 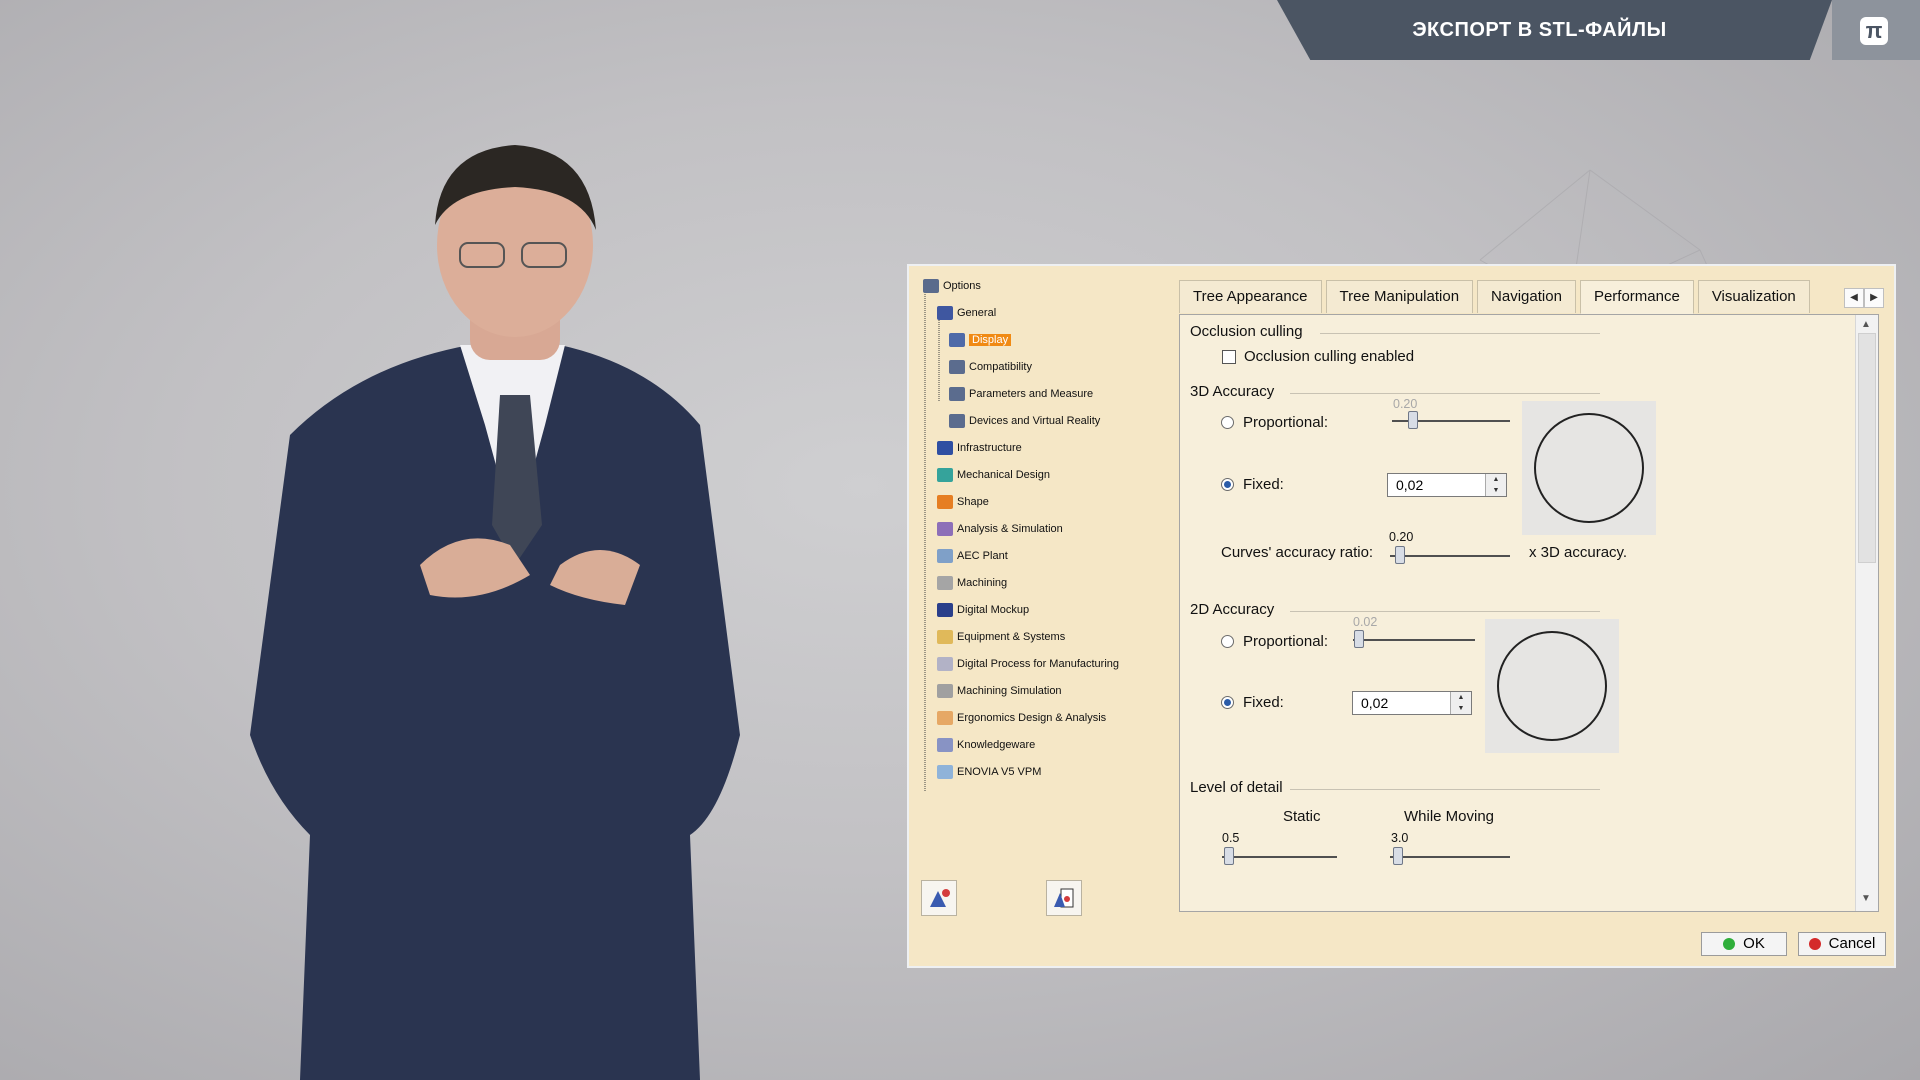 I want to click on lod-moving-value: 3.0, so click(x=1400, y=838).